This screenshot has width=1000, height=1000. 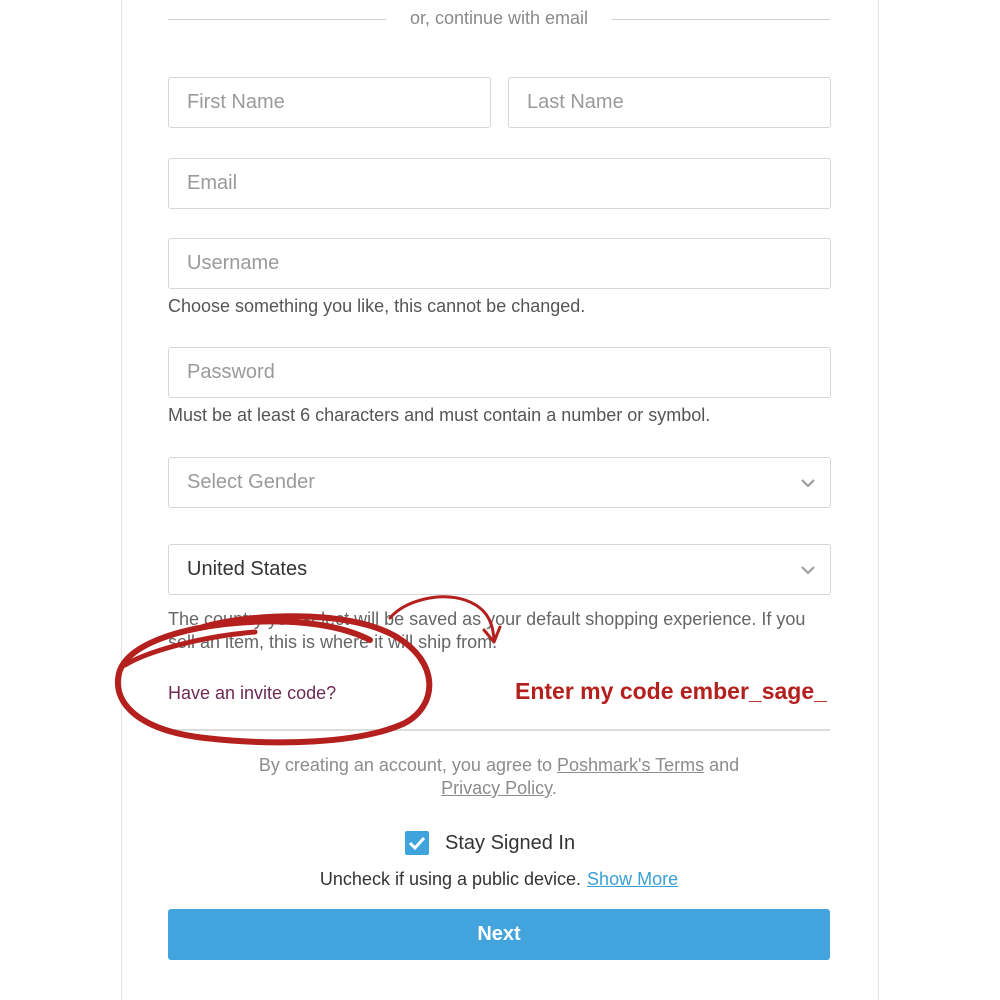 I want to click on gender-placeholder: Select Gender, so click(x=251, y=482).